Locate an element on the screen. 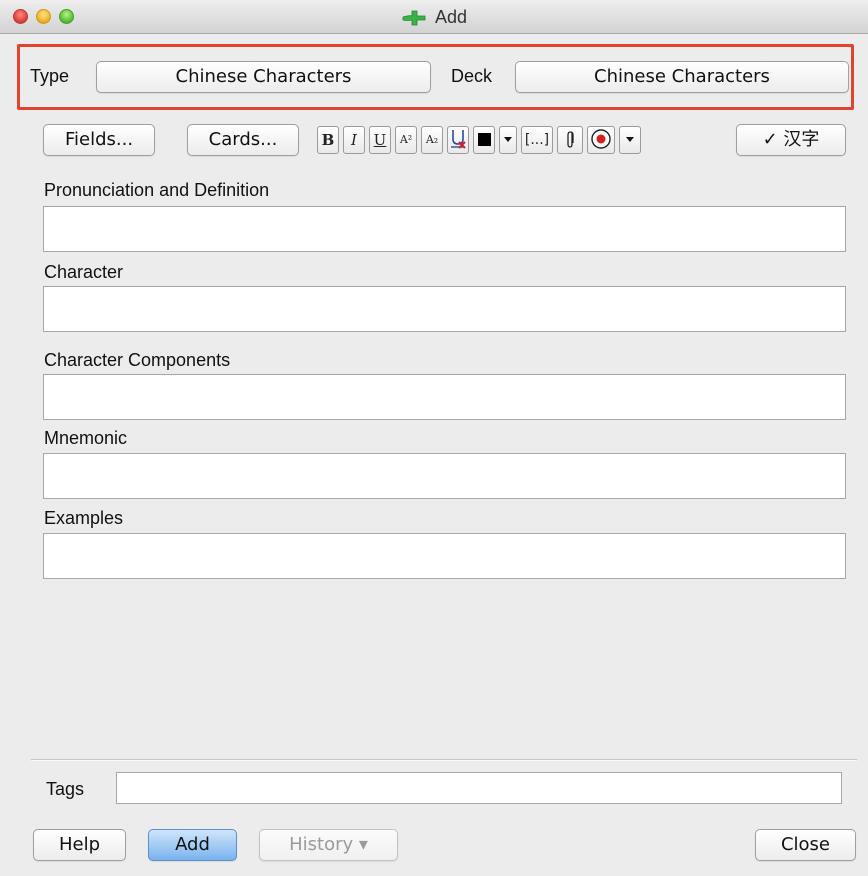 This screenshot has height=876, width=868. field-input-character is located at coordinates (444, 309).